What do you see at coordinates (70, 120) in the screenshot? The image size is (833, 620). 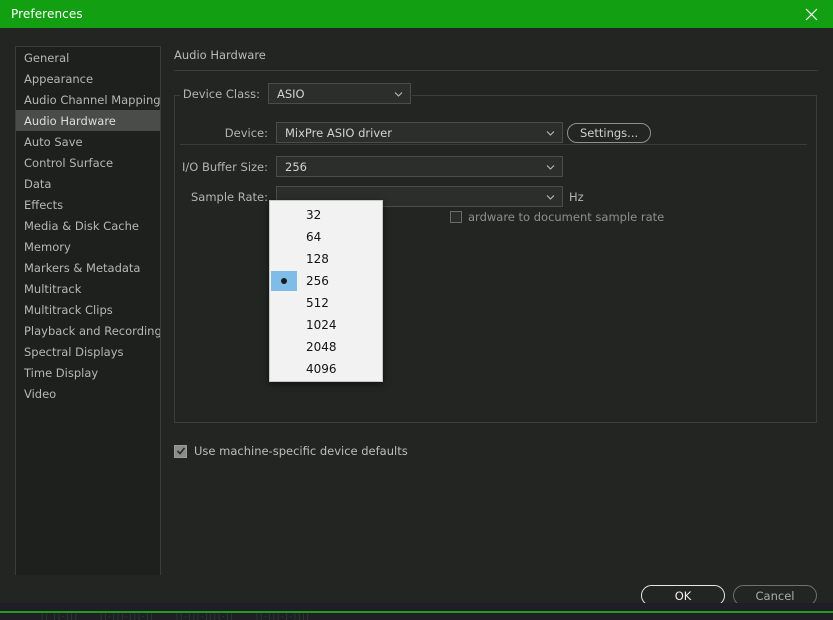 I see `sidebar-item-label: Audio Hardware` at bounding box center [70, 120].